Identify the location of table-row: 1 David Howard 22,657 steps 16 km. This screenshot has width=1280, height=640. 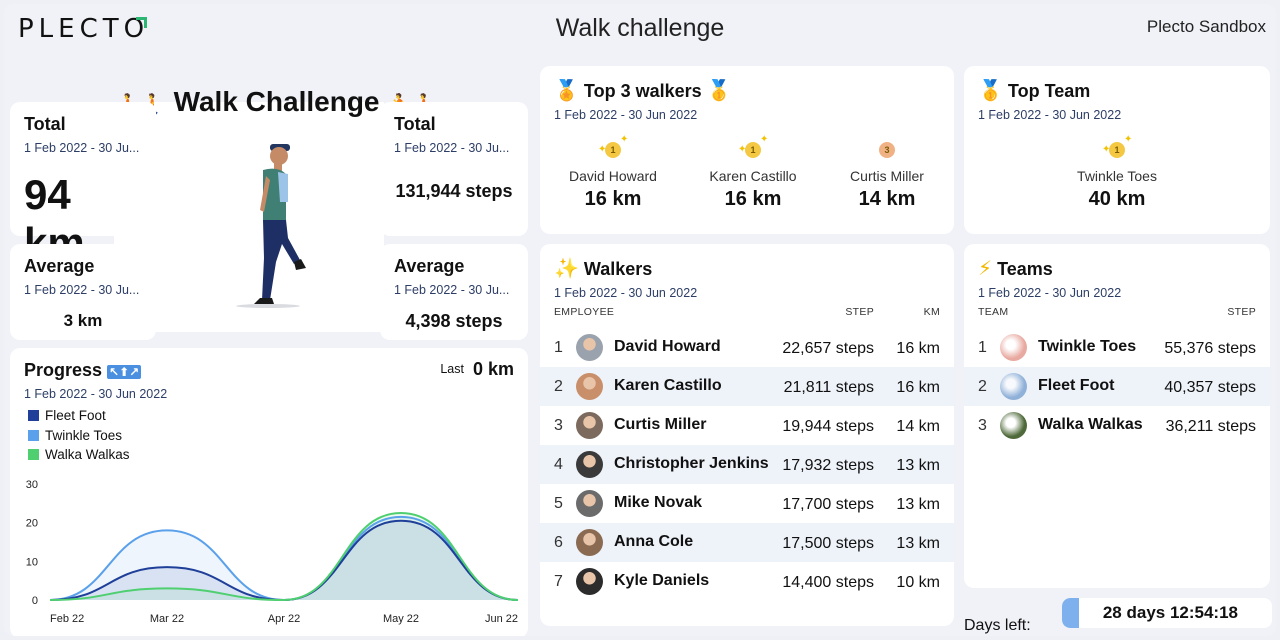
(747, 347).